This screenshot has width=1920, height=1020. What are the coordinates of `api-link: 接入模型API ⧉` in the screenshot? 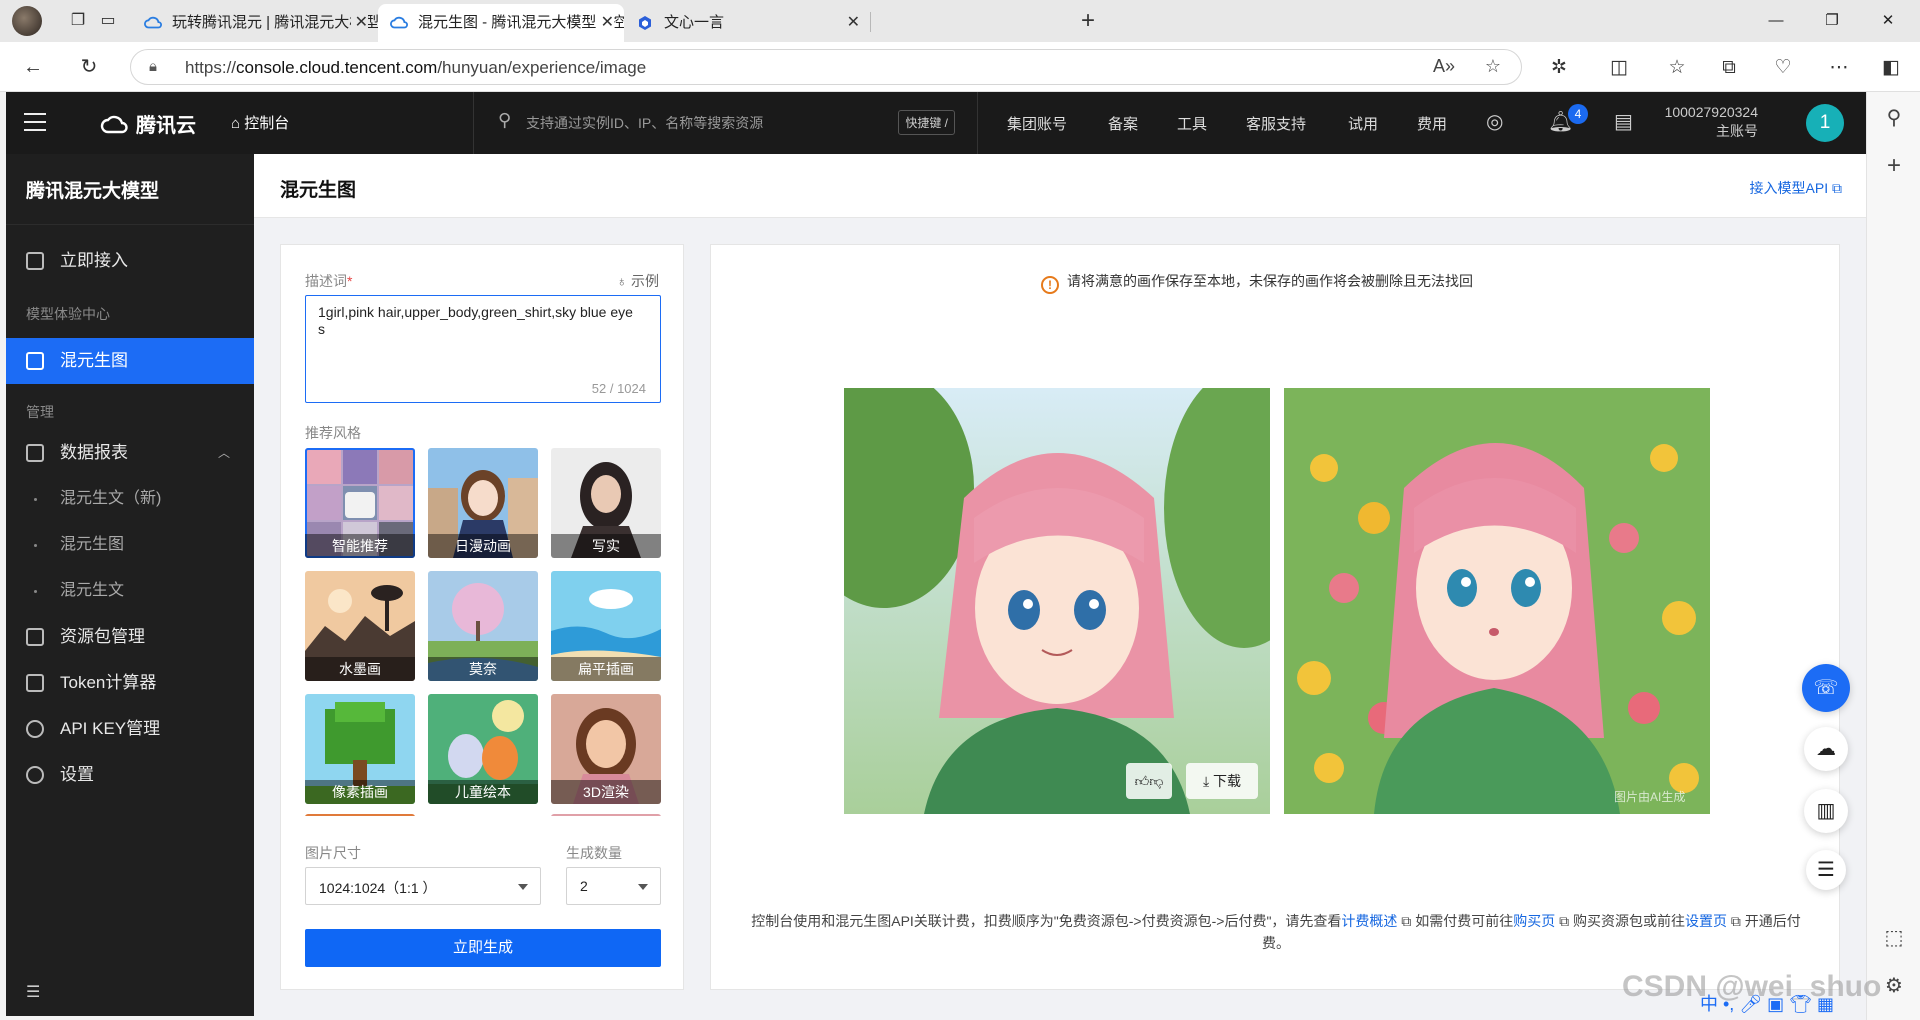 It's located at (1796, 188).